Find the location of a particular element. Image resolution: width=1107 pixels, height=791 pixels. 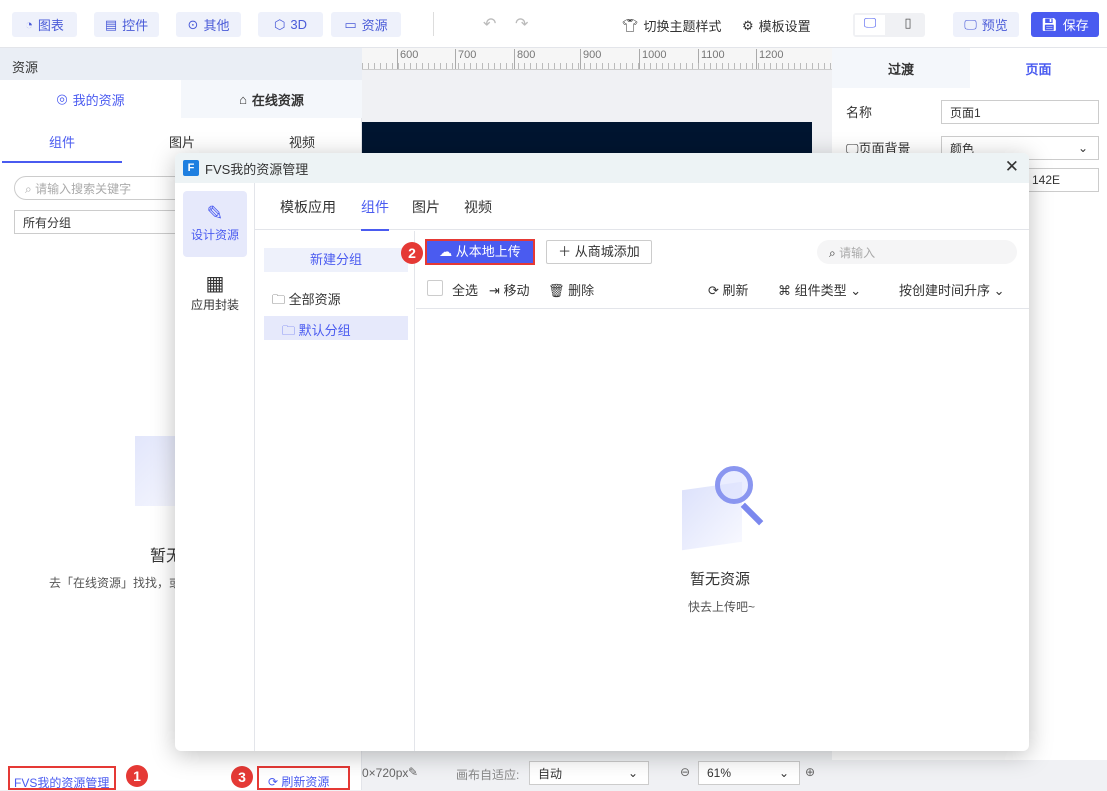

tab-template-apps: 模板应用 is located at coordinates (308, 207).